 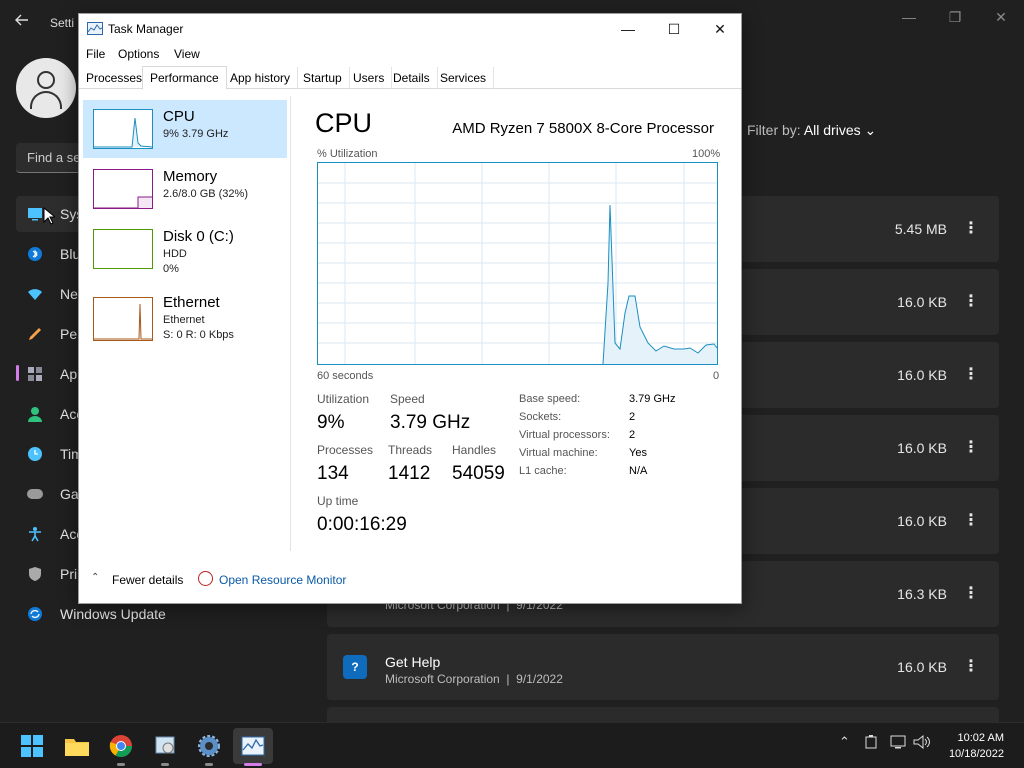 I want to click on spec-value: 3.79 GHz, so click(x=652, y=399).